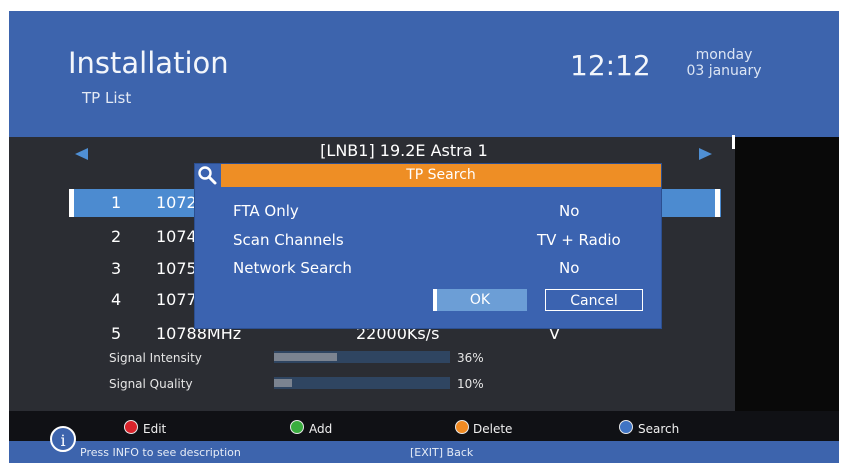 The height and width of the screenshot is (475, 842). I want to click on dialog-title: TP Search, so click(441, 175).